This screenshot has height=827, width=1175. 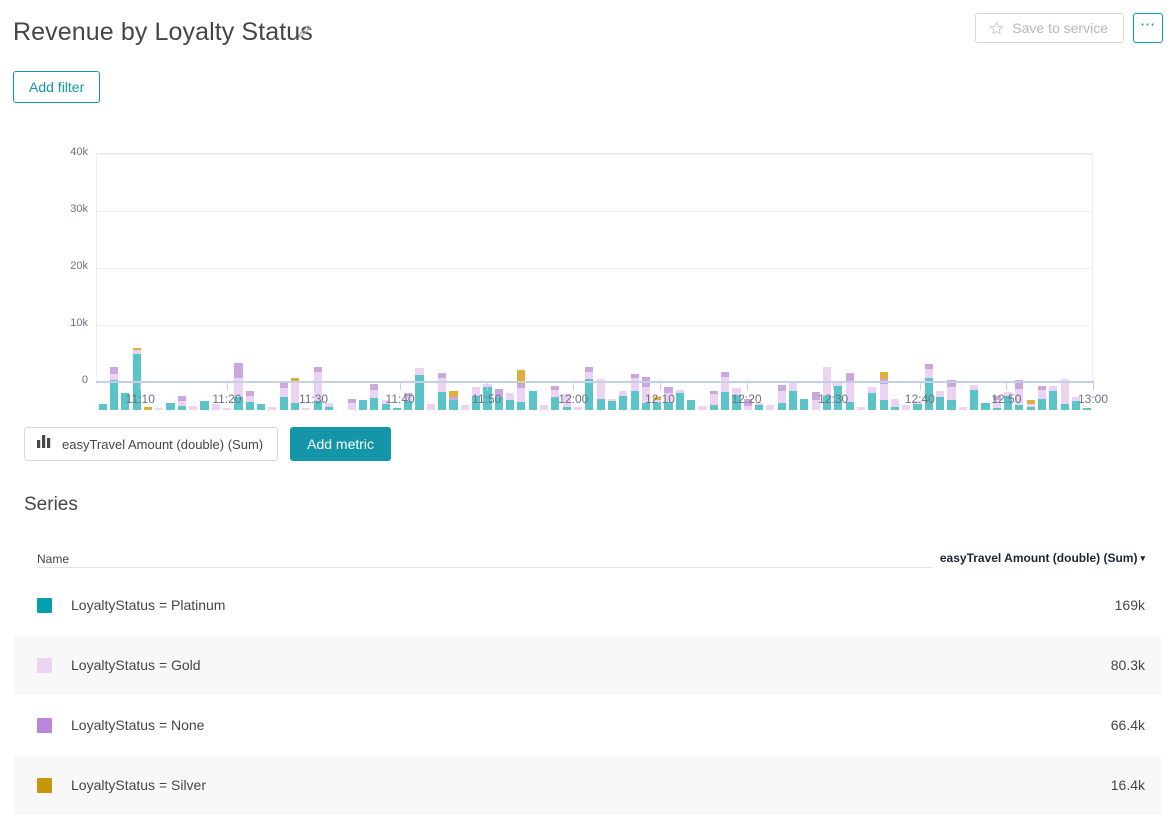 I want to click on x-axis-tick-label: 12:40, so click(x=919, y=399).